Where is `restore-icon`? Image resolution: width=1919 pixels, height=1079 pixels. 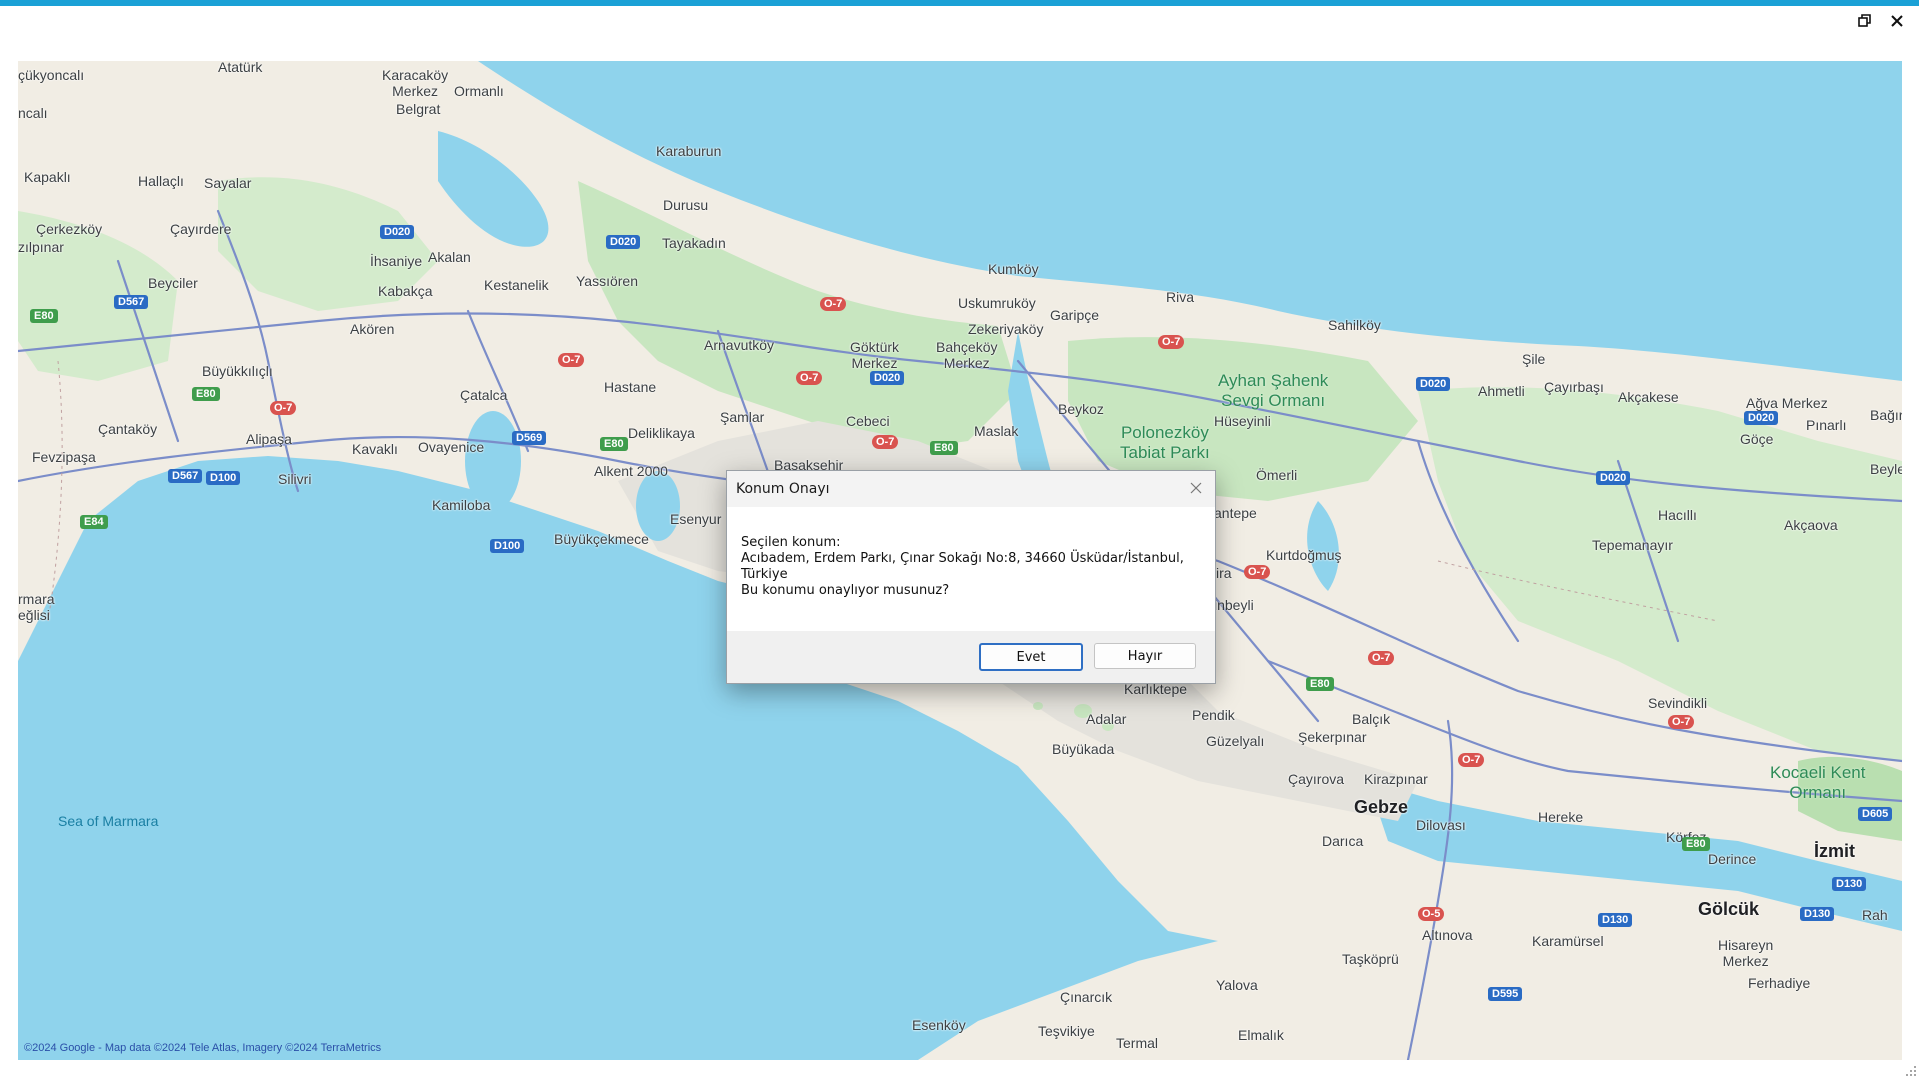
restore-icon is located at coordinates (1864, 20).